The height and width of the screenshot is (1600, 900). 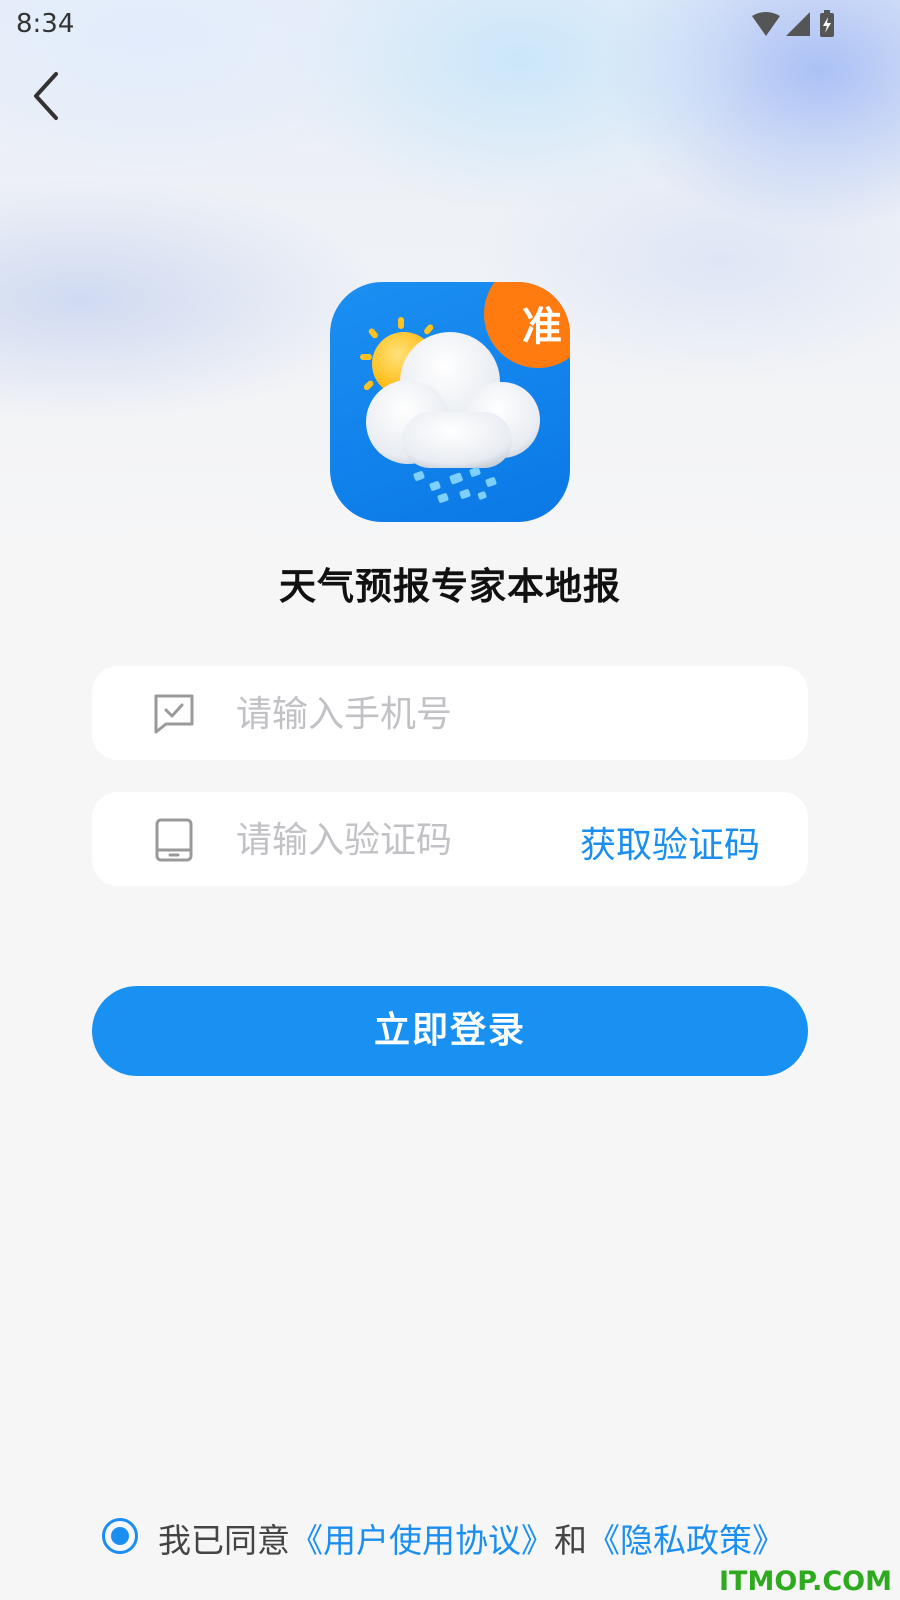 I want to click on back-arrow-icon, so click(x=46, y=96).